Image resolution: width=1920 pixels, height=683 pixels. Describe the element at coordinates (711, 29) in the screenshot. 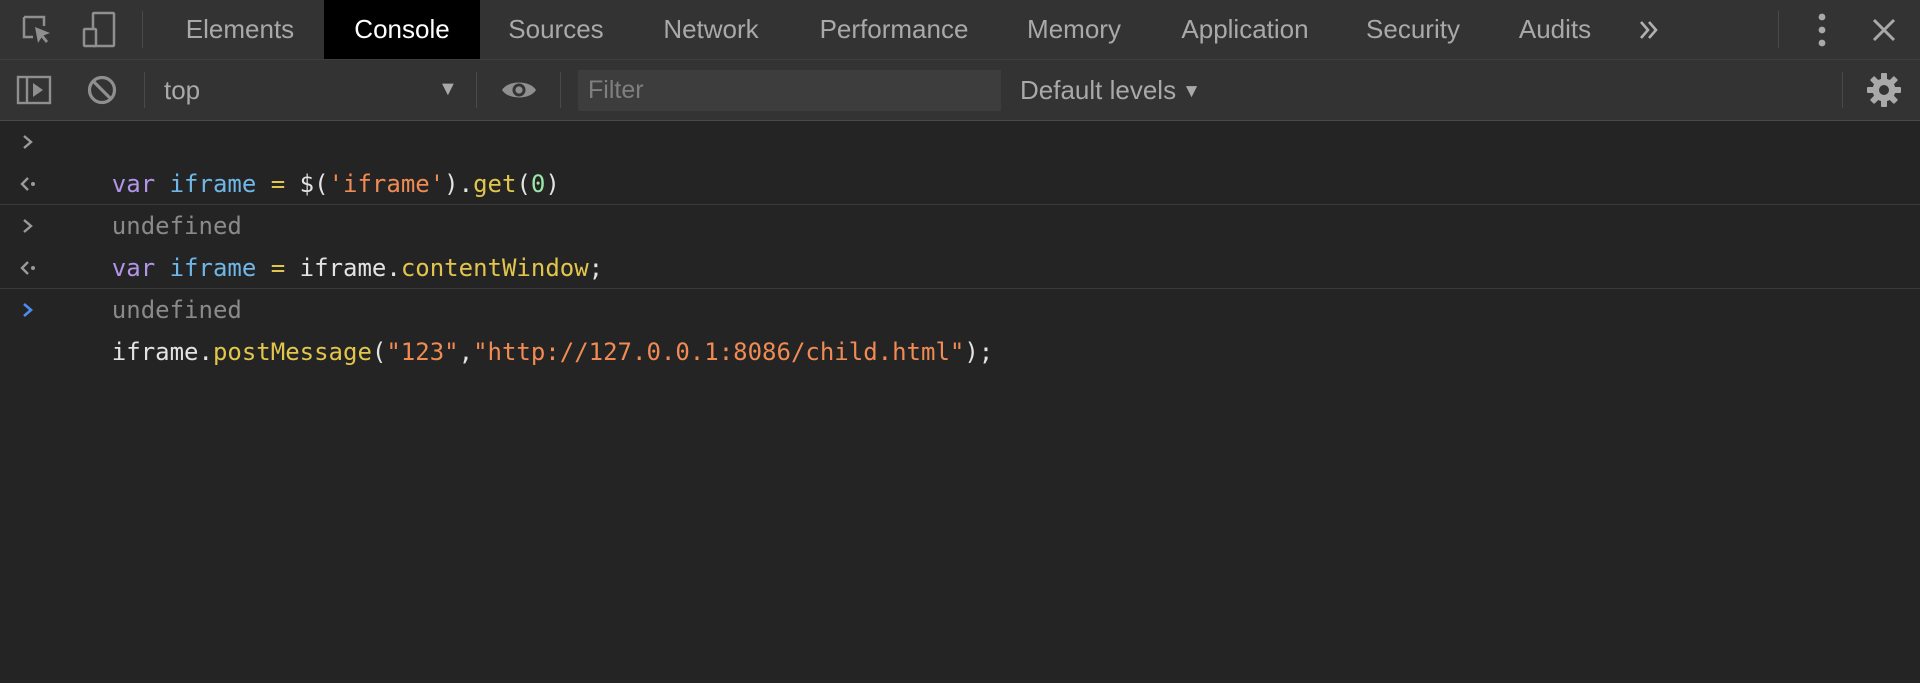

I see `tab-network: Network` at that location.